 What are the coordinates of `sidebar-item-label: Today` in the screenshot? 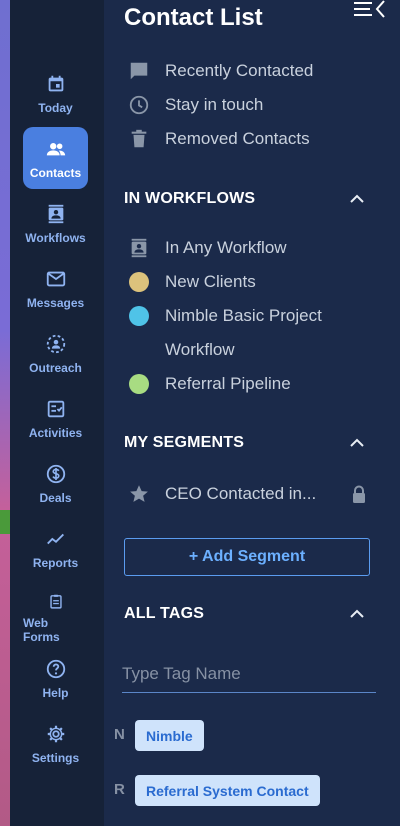 It's located at (55, 108).